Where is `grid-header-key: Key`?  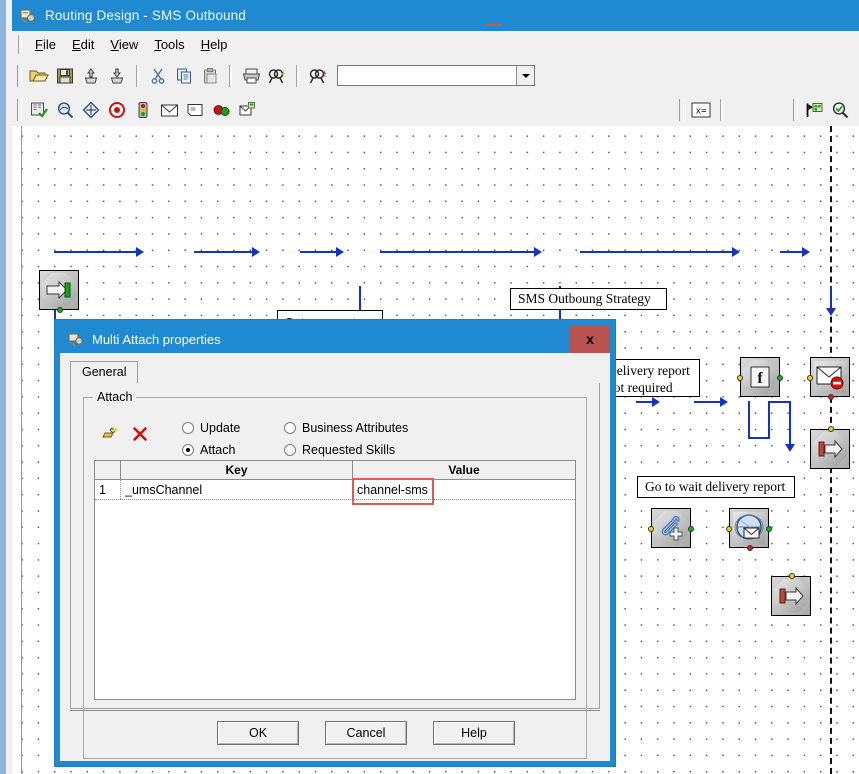 grid-header-key: Key is located at coordinates (237, 470).